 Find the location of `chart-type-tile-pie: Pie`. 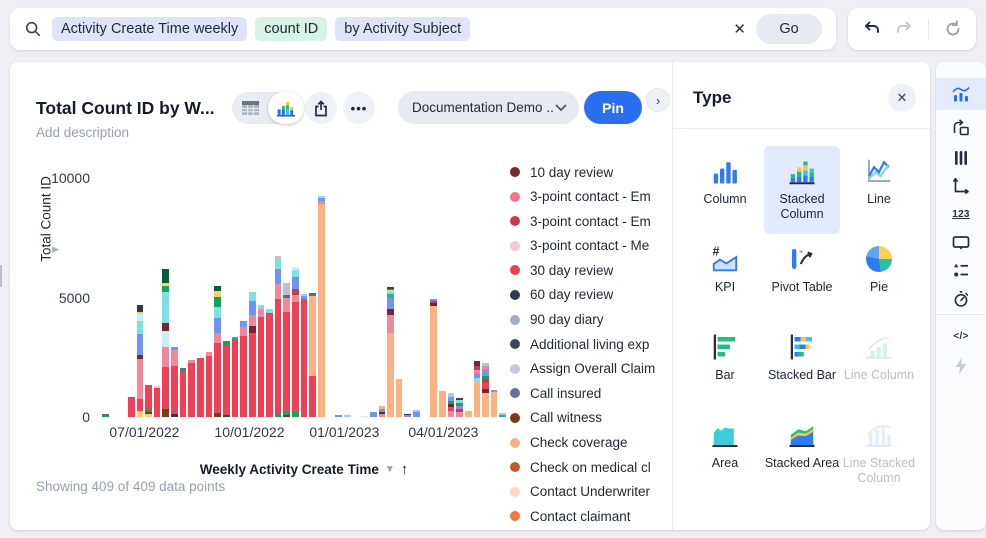

chart-type-tile-pie: Pie is located at coordinates (879, 278).